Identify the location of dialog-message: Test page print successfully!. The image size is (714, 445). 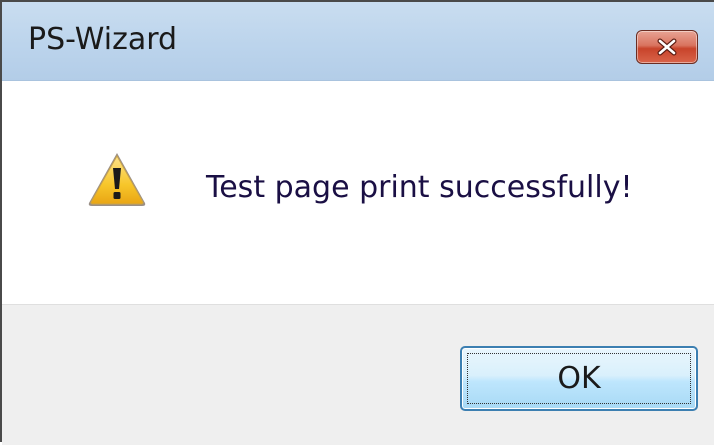
(419, 187).